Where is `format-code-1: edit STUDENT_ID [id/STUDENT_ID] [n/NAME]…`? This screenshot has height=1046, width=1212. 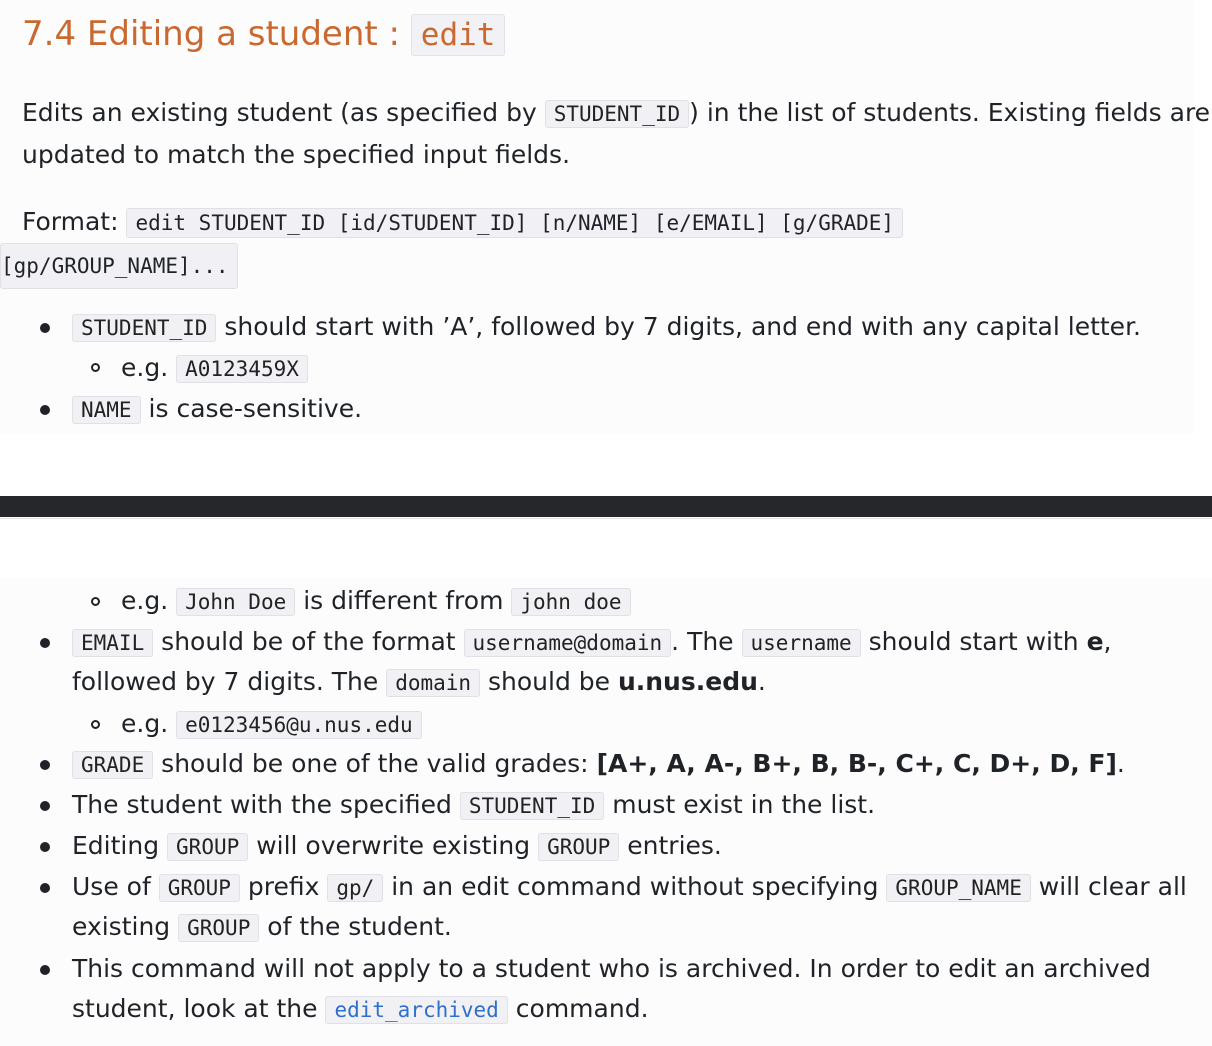
format-code-1: edit STUDENT_ID [id/STUDENT_ID] [n/NAME]… is located at coordinates (515, 223).